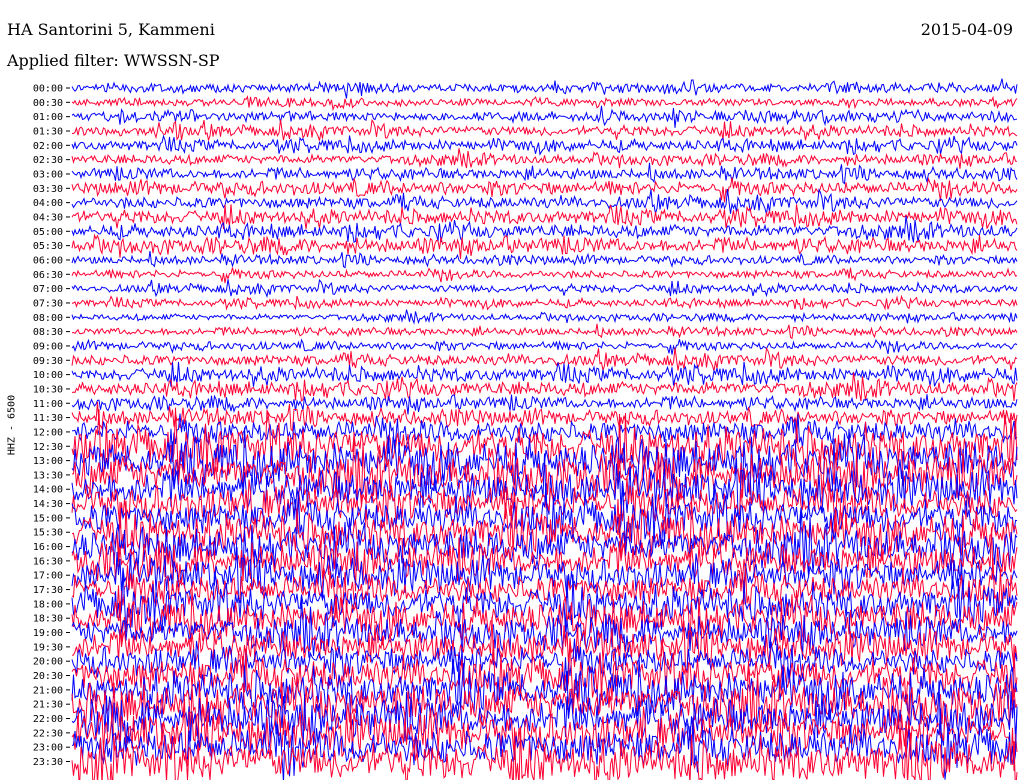 The height and width of the screenshot is (780, 1024). Describe the element at coordinates (48, 346) in the screenshot. I see `time-tick-label: 09:00` at that location.